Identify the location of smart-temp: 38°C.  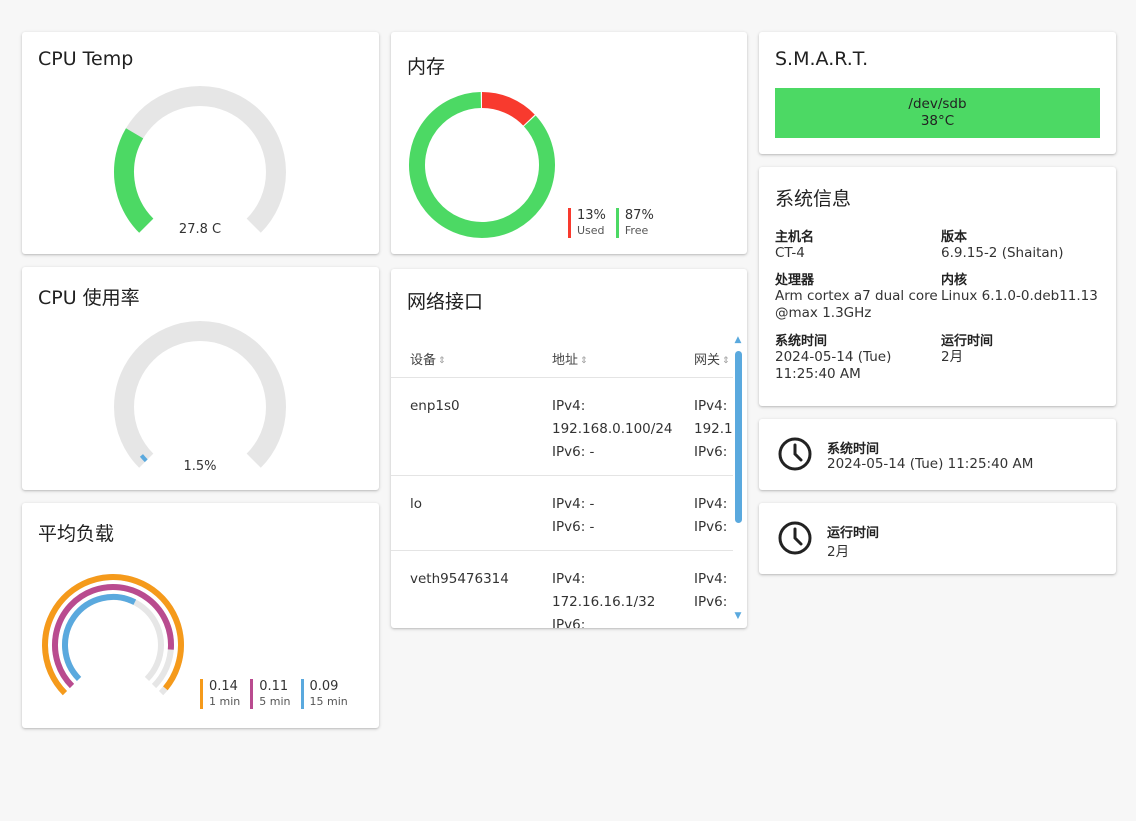
(937, 121).